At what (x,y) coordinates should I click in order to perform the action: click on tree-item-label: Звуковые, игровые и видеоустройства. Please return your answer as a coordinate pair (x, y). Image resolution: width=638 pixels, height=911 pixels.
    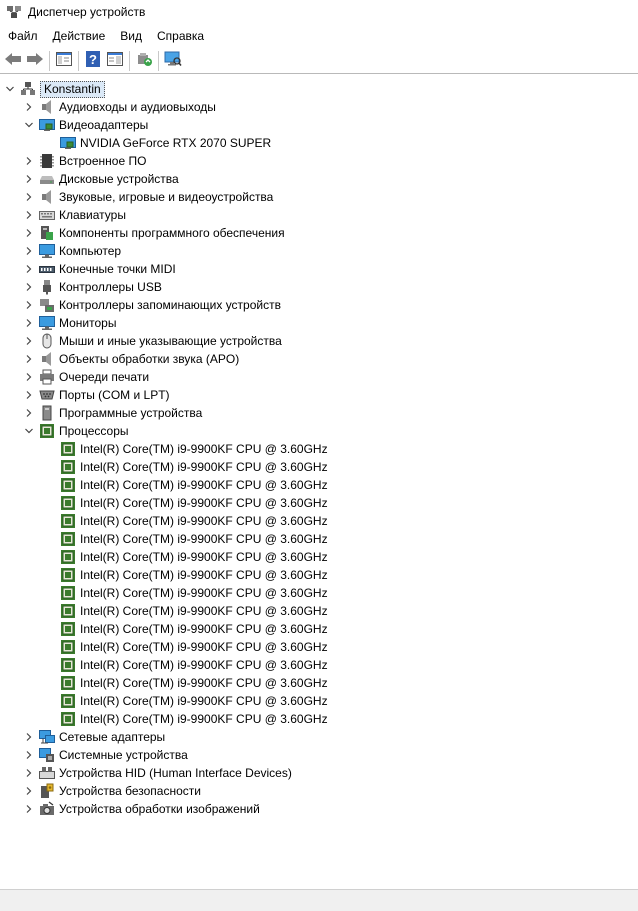
    Looking at the image, I should click on (166, 197).